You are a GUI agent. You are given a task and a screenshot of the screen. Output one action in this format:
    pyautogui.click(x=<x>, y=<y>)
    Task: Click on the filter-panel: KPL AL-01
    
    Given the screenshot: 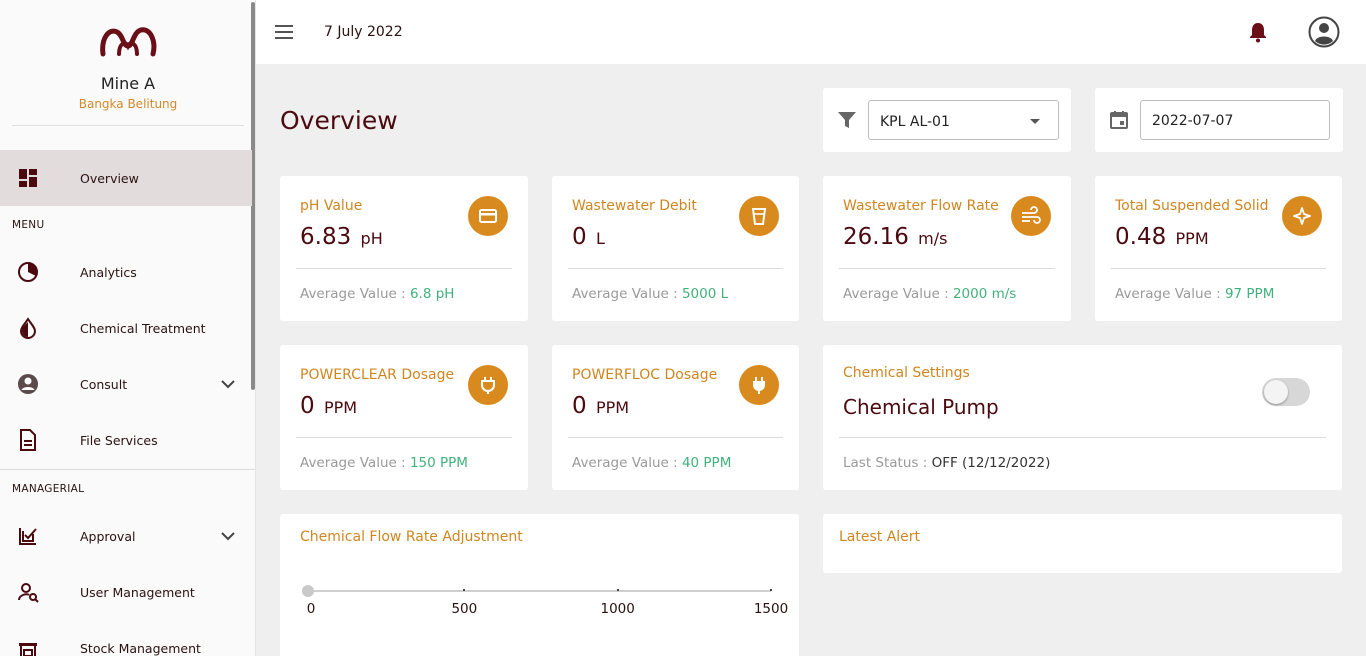 What is the action you would take?
    pyautogui.click(x=947, y=120)
    